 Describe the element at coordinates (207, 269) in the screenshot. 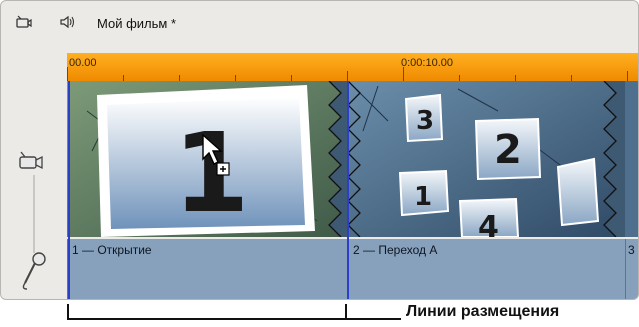

I see `title-clip: 1 — Открытие` at that location.